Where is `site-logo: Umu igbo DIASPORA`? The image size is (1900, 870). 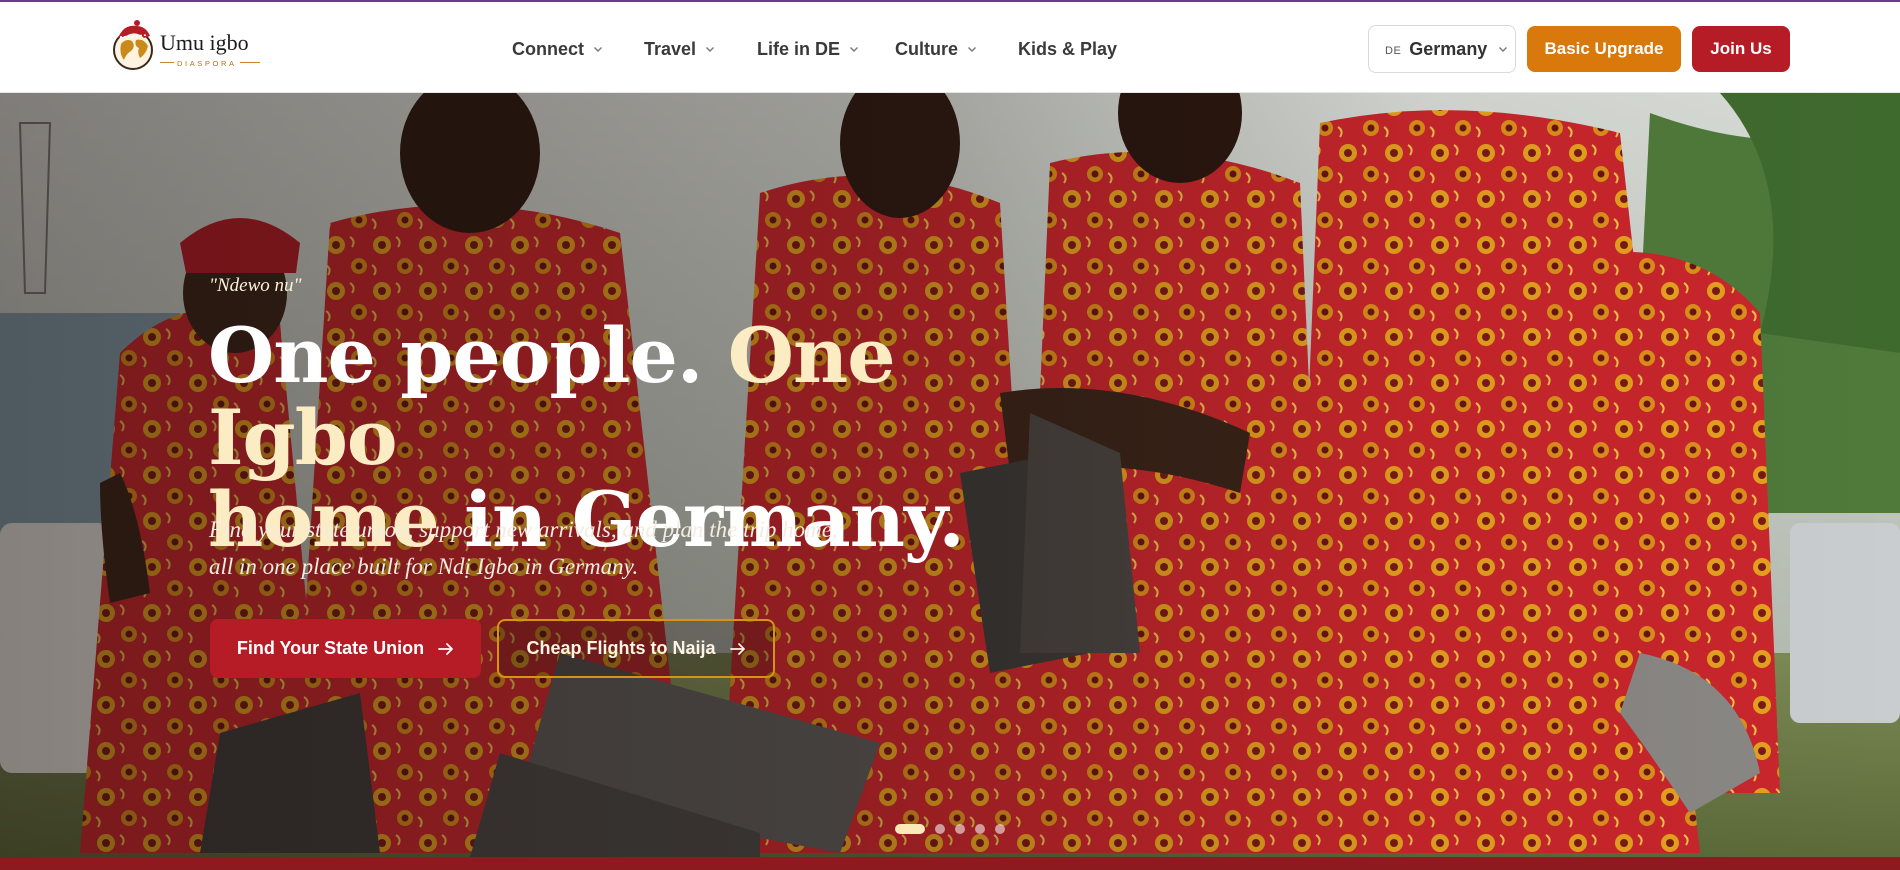
site-logo: Umu igbo DIASPORA is located at coordinates (186, 46).